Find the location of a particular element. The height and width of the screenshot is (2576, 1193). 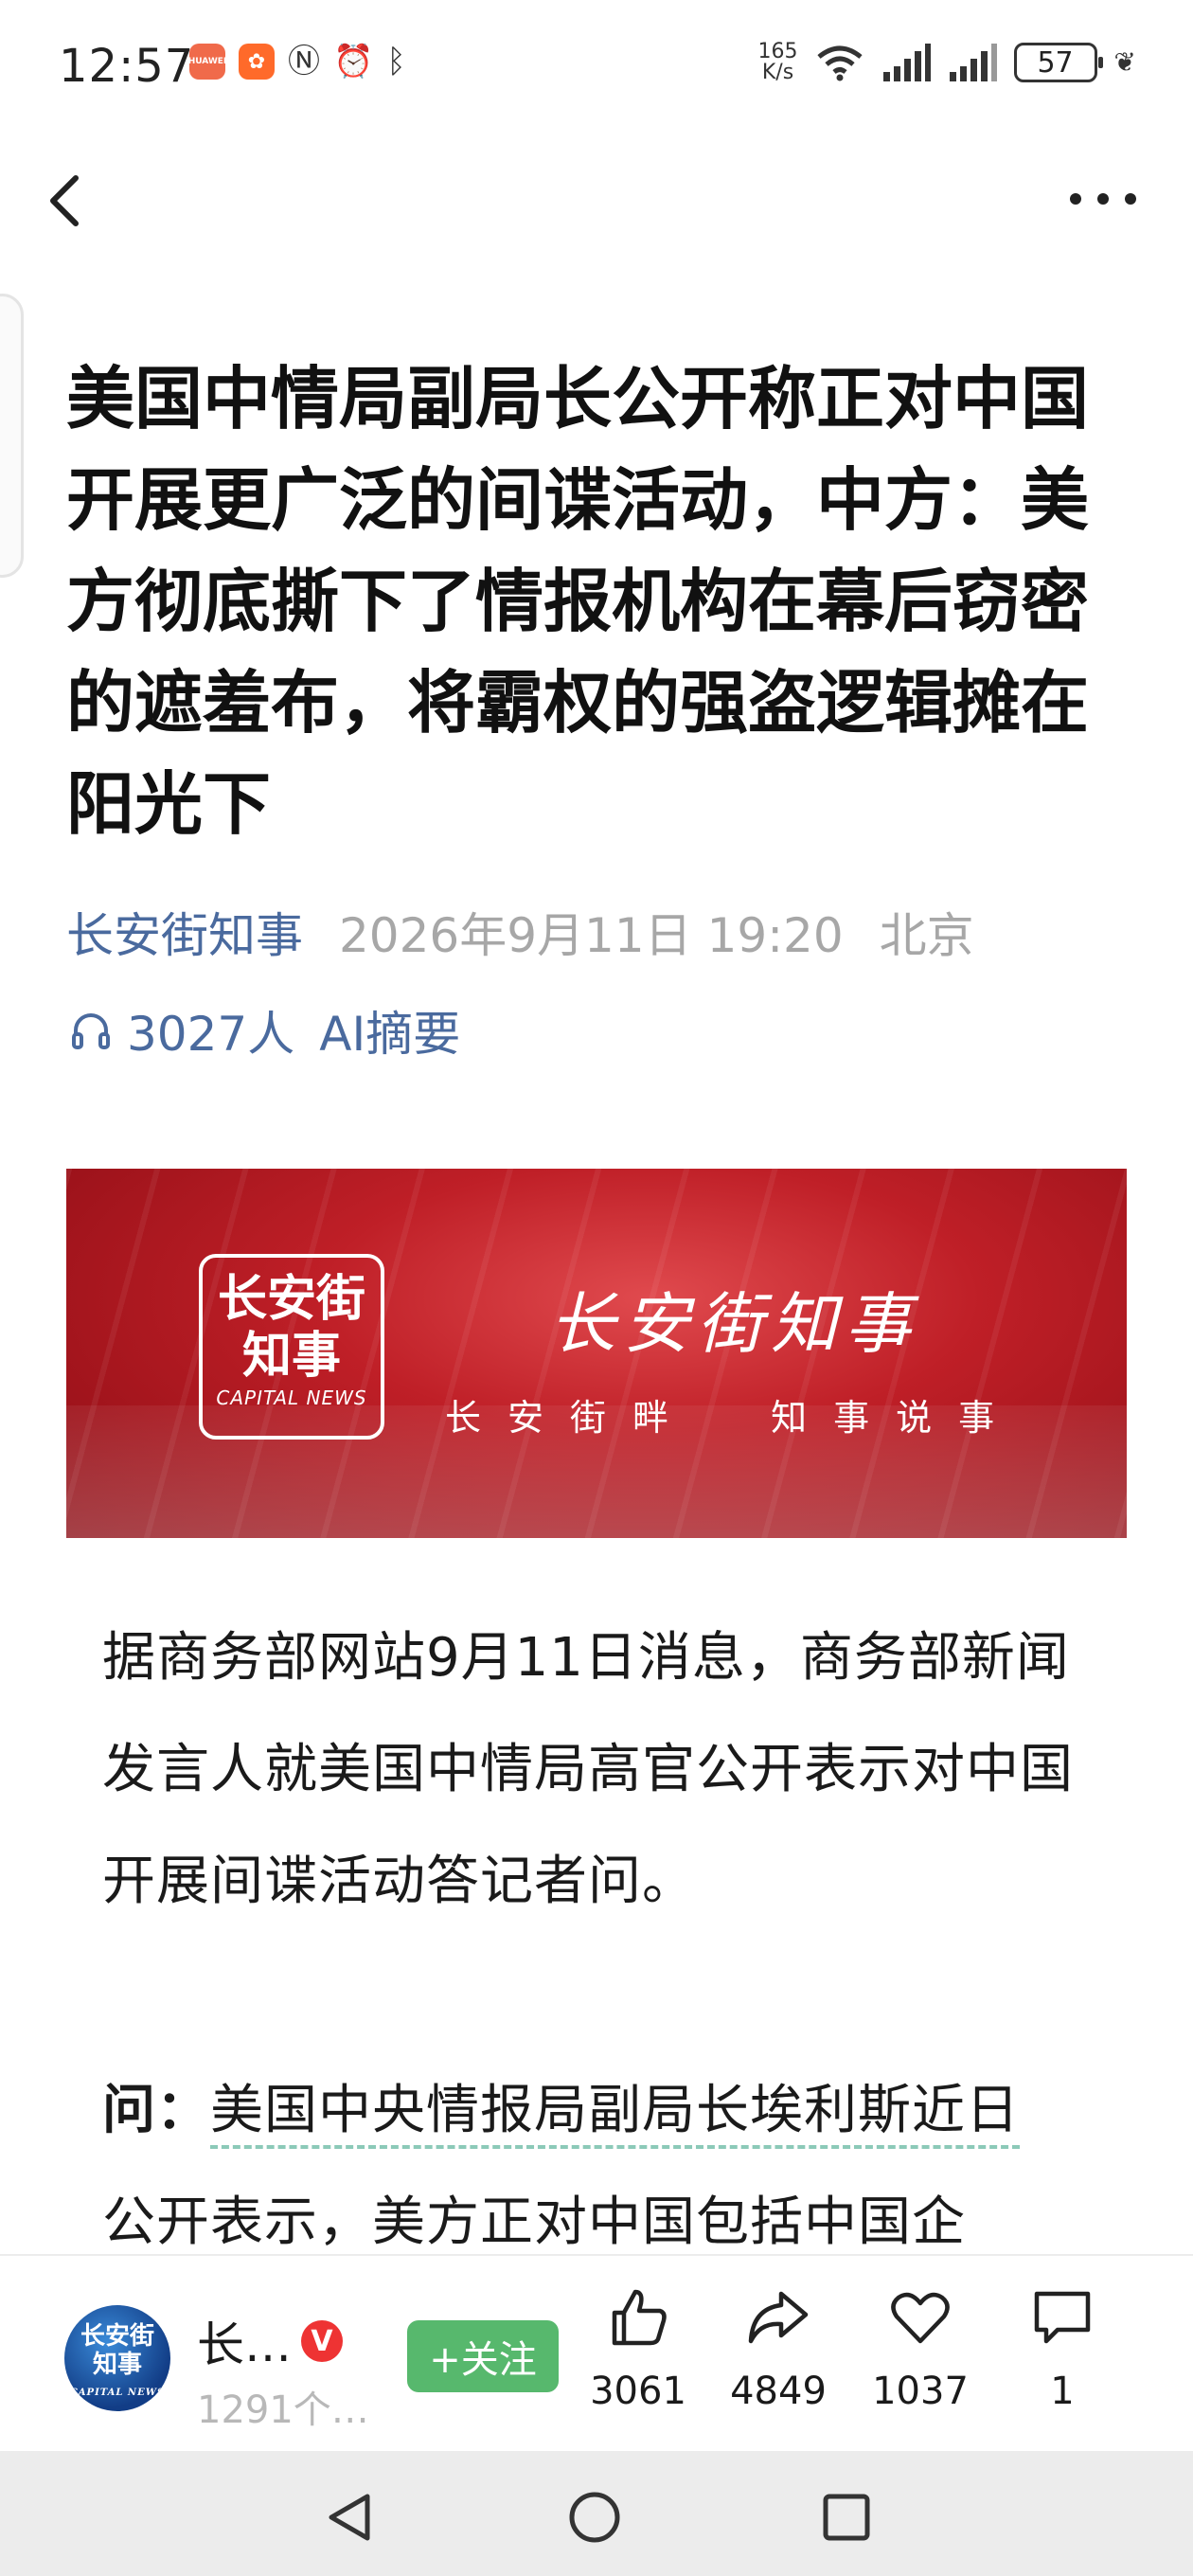

thumbs-up-icon is located at coordinates (639, 2317).